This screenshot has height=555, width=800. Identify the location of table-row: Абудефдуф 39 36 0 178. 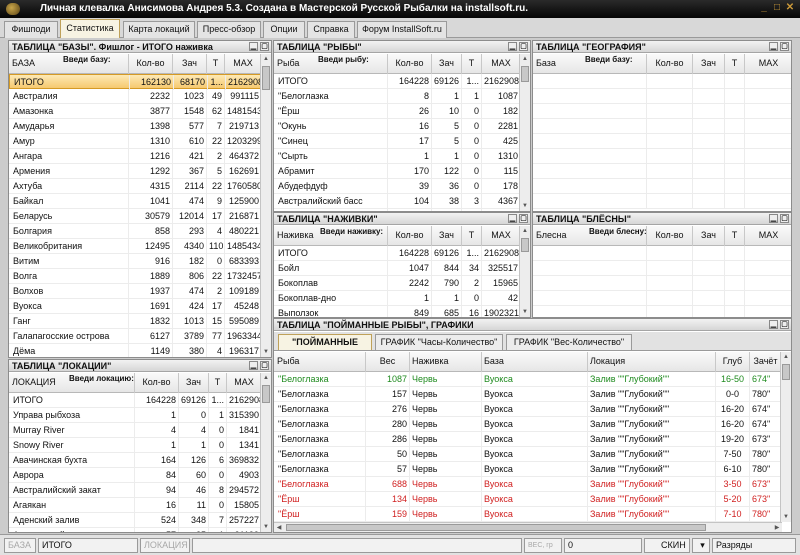
(397, 186).